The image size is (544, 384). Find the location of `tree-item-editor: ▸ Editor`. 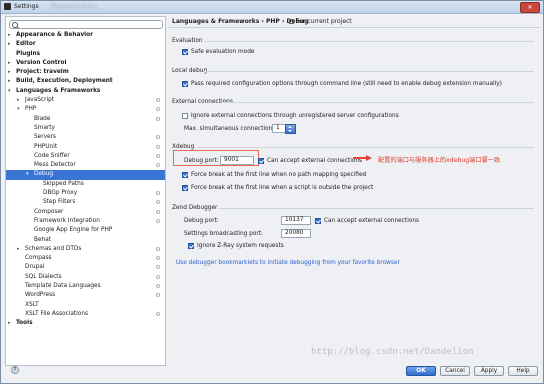

tree-item-editor: ▸ Editor is located at coordinates (85, 44).